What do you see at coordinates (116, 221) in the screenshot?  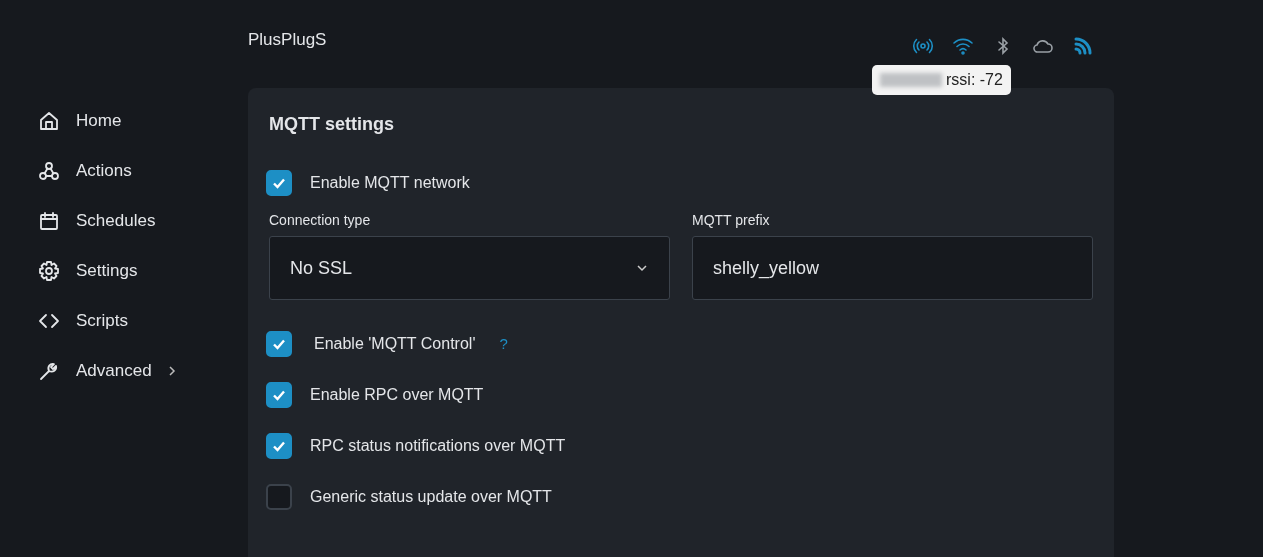 I see `sidebar-label: Schedules` at bounding box center [116, 221].